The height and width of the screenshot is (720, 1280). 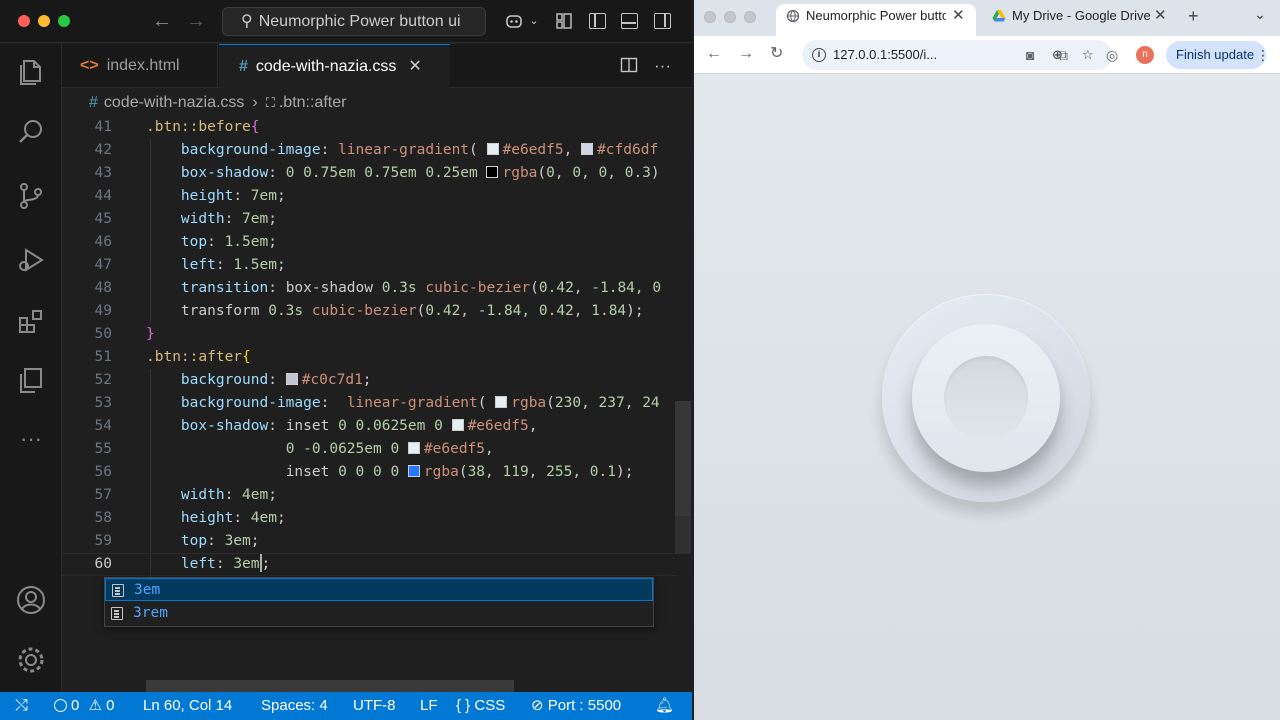 What do you see at coordinates (21, 706) in the screenshot?
I see `remote-icon: ⤭` at bounding box center [21, 706].